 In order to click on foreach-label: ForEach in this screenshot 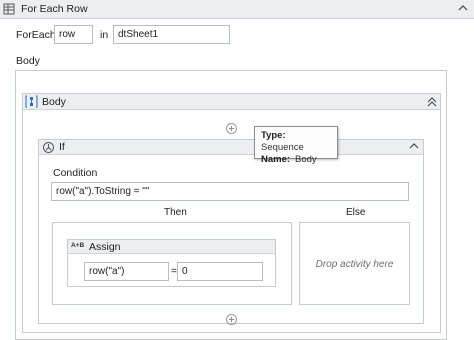, I will do `click(36, 35)`.